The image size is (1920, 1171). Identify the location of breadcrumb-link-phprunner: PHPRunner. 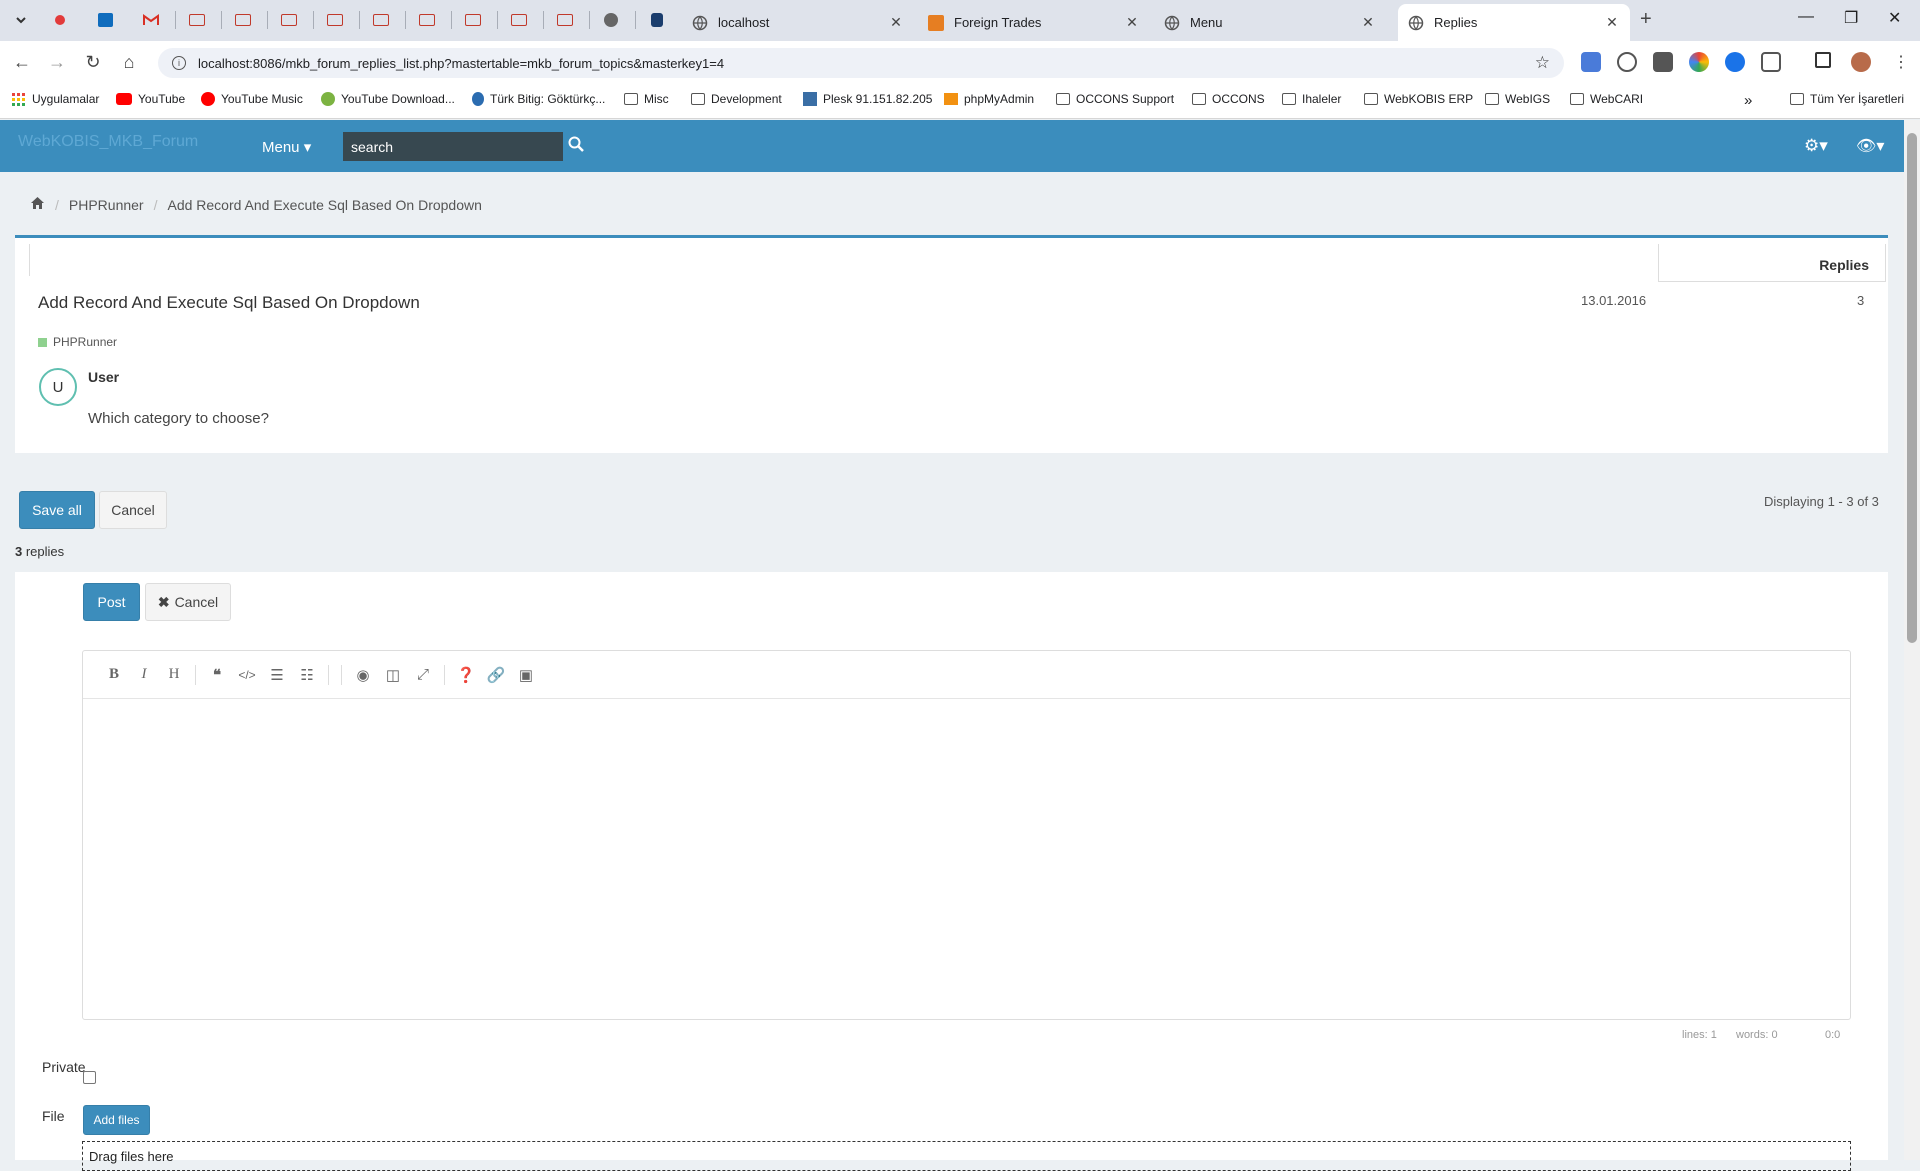
(106, 205).